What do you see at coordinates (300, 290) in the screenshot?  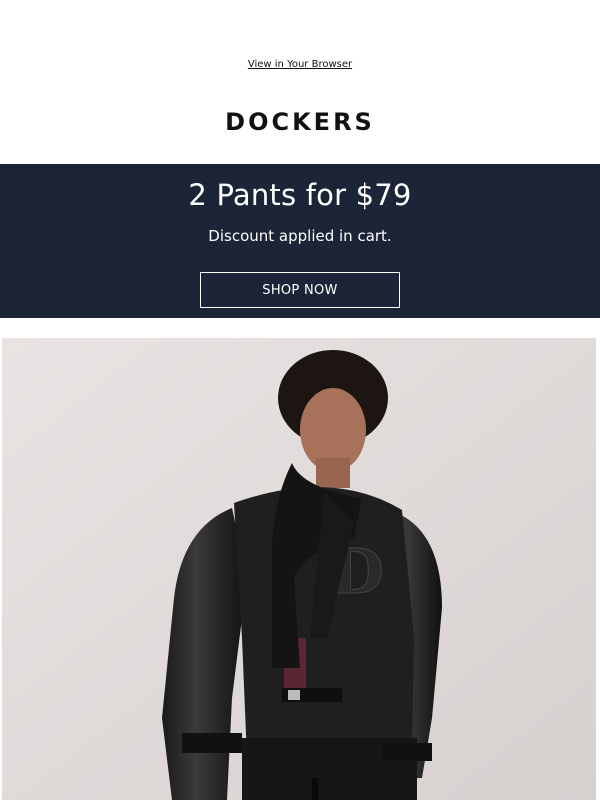 I see `shop-now-button: SHOP NOW` at bounding box center [300, 290].